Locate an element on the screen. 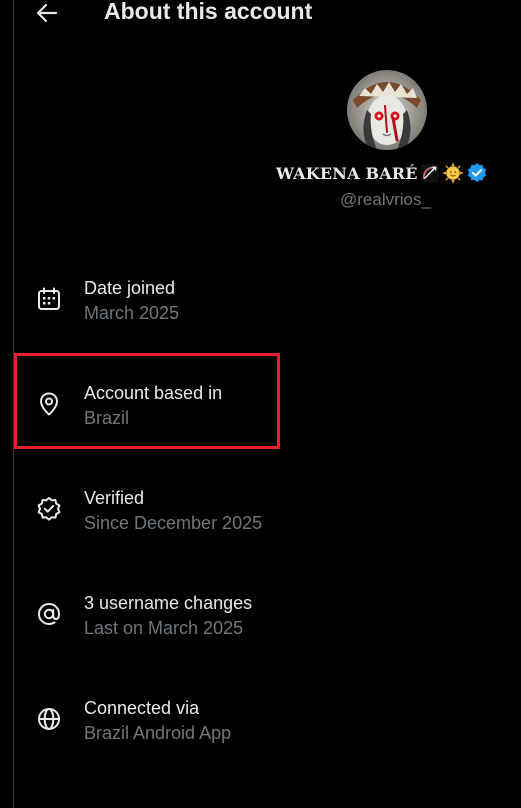 This screenshot has height=808, width=521. info-label: Date joined is located at coordinates (130, 288).